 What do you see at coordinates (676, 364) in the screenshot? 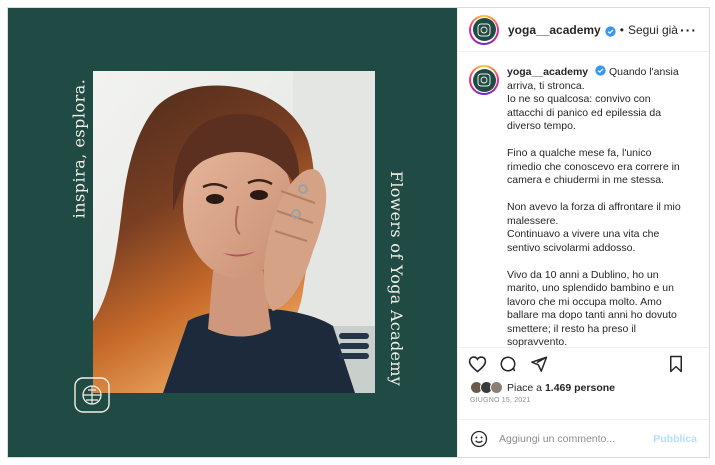
I see `bookmark-icon` at bounding box center [676, 364].